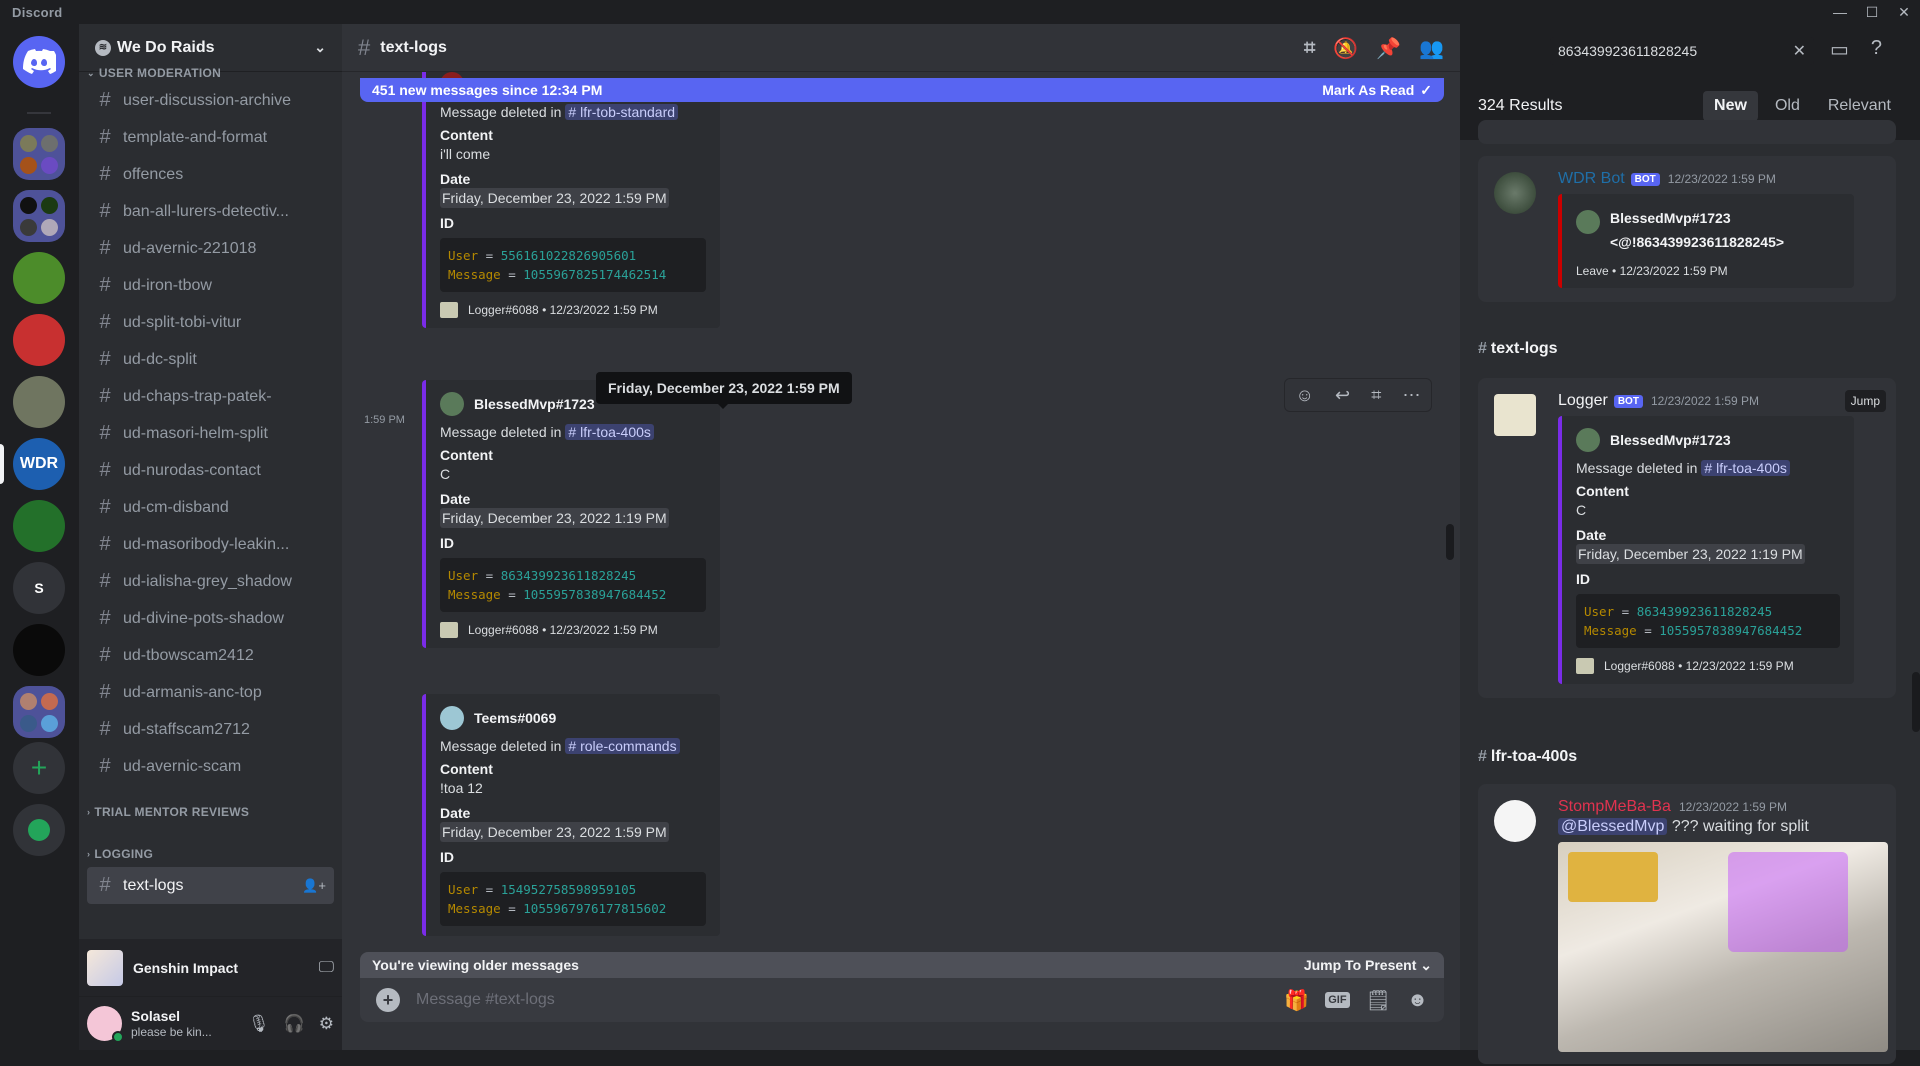 This screenshot has height=1066, width=1920. What do you see at coordinates (1613, 826) in the screenshot?
I see `user-mention: @BlessedMvp` at bounding box center [1613, 826].